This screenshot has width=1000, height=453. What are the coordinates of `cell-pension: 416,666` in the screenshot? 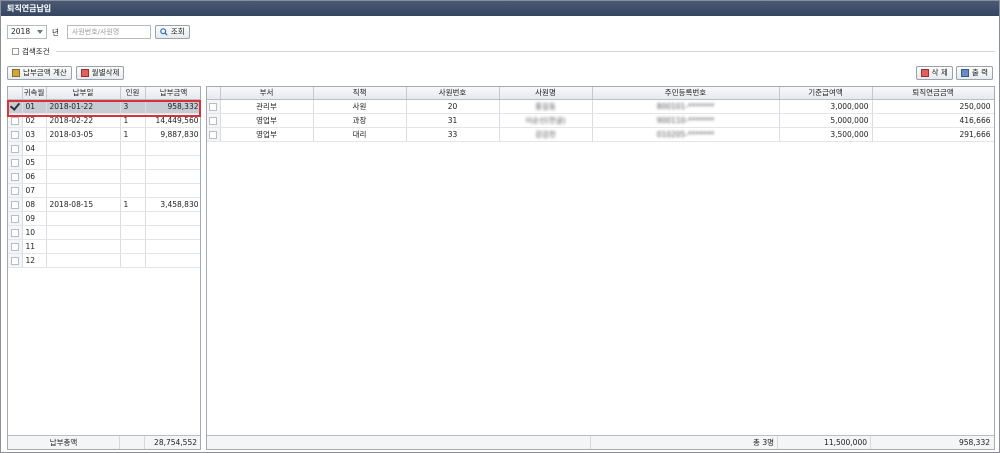 It's located at (933, 120).